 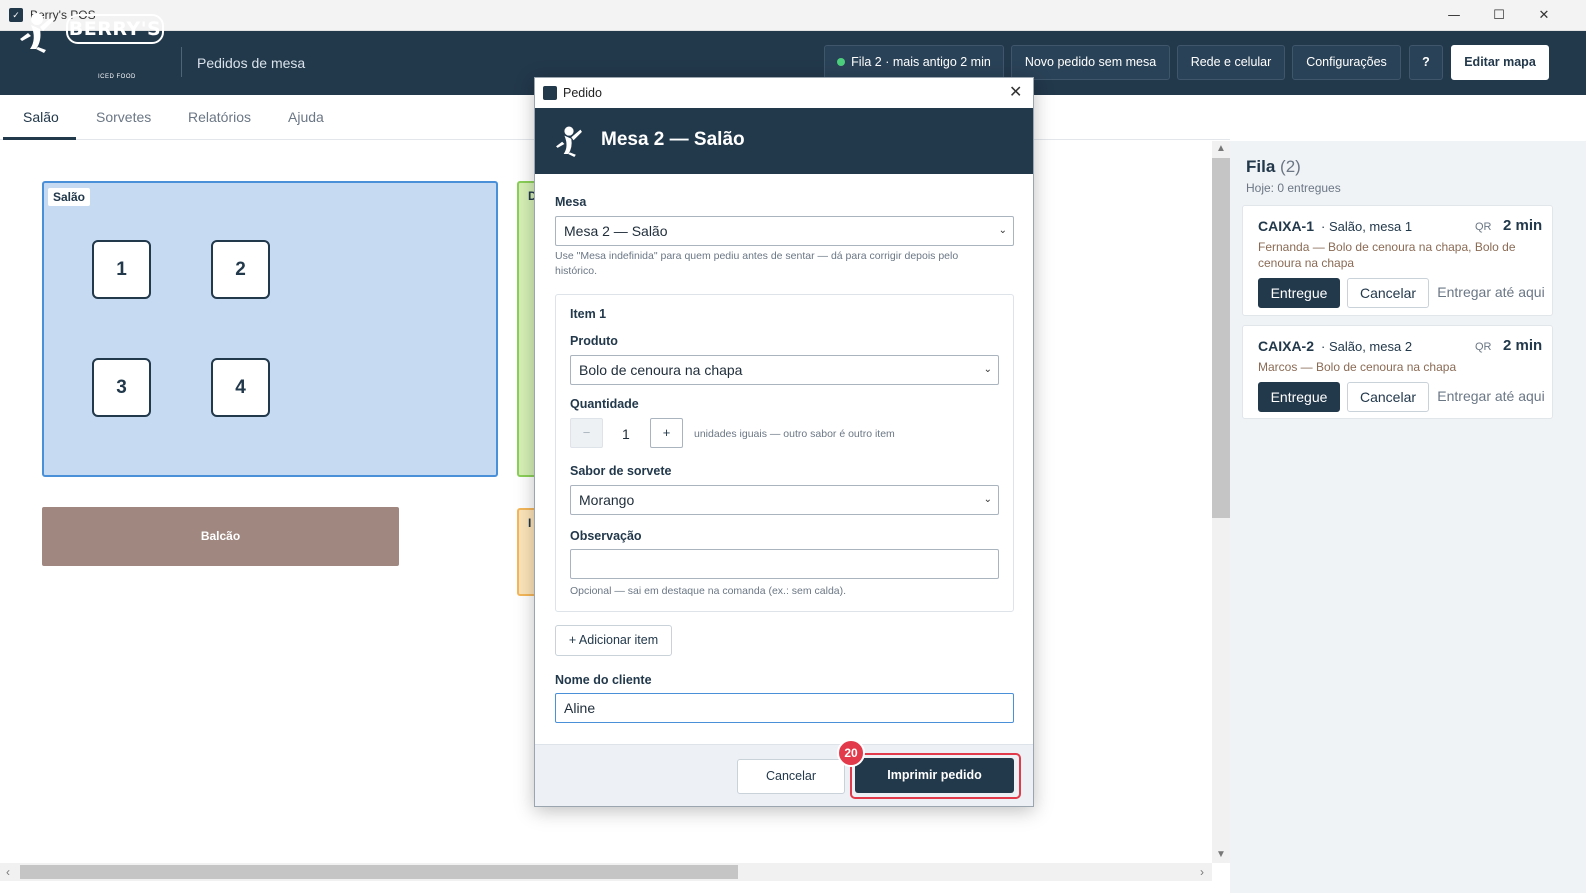 What do you see at coordinates (784, 500) in the screenshot?
I see `sabor-select: Morango ⌄` at bounding box center [784, 500].